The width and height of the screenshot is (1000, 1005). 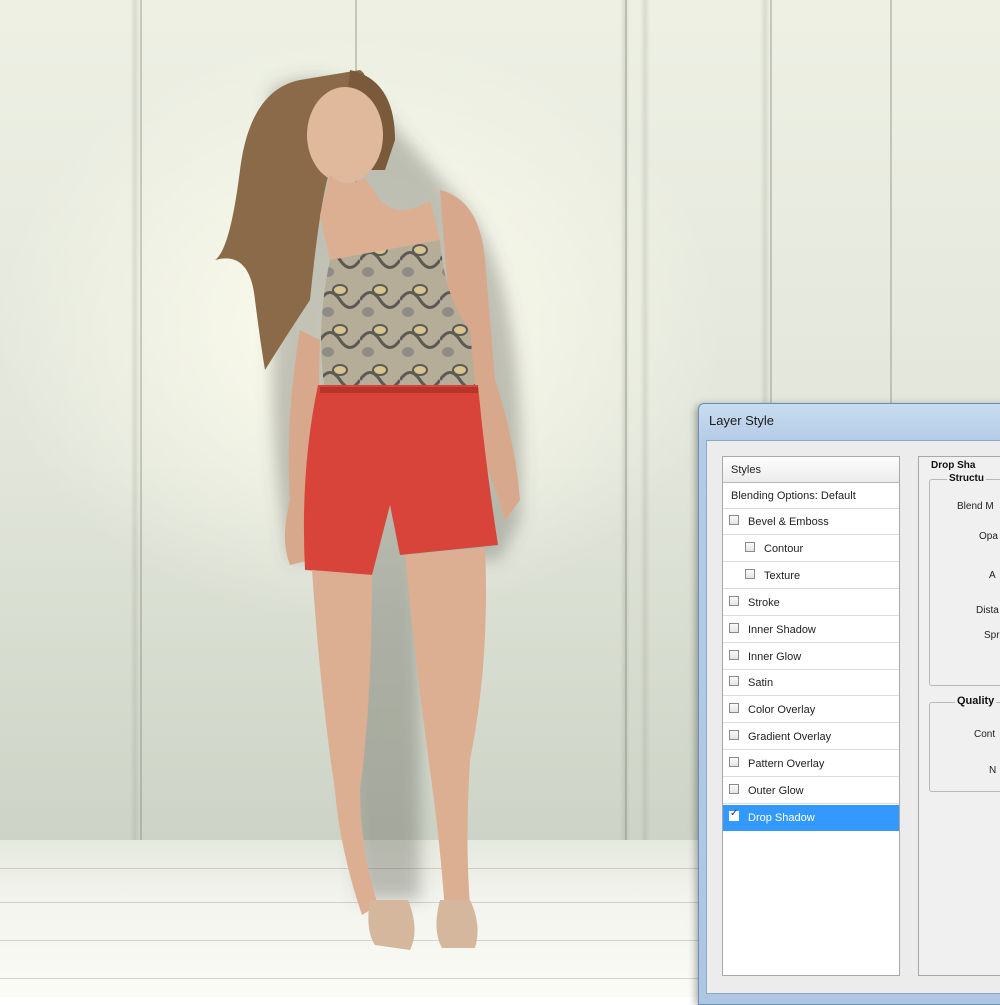 I want to click on style-item-label: Drop Shadow, so click(x=781, y=817).